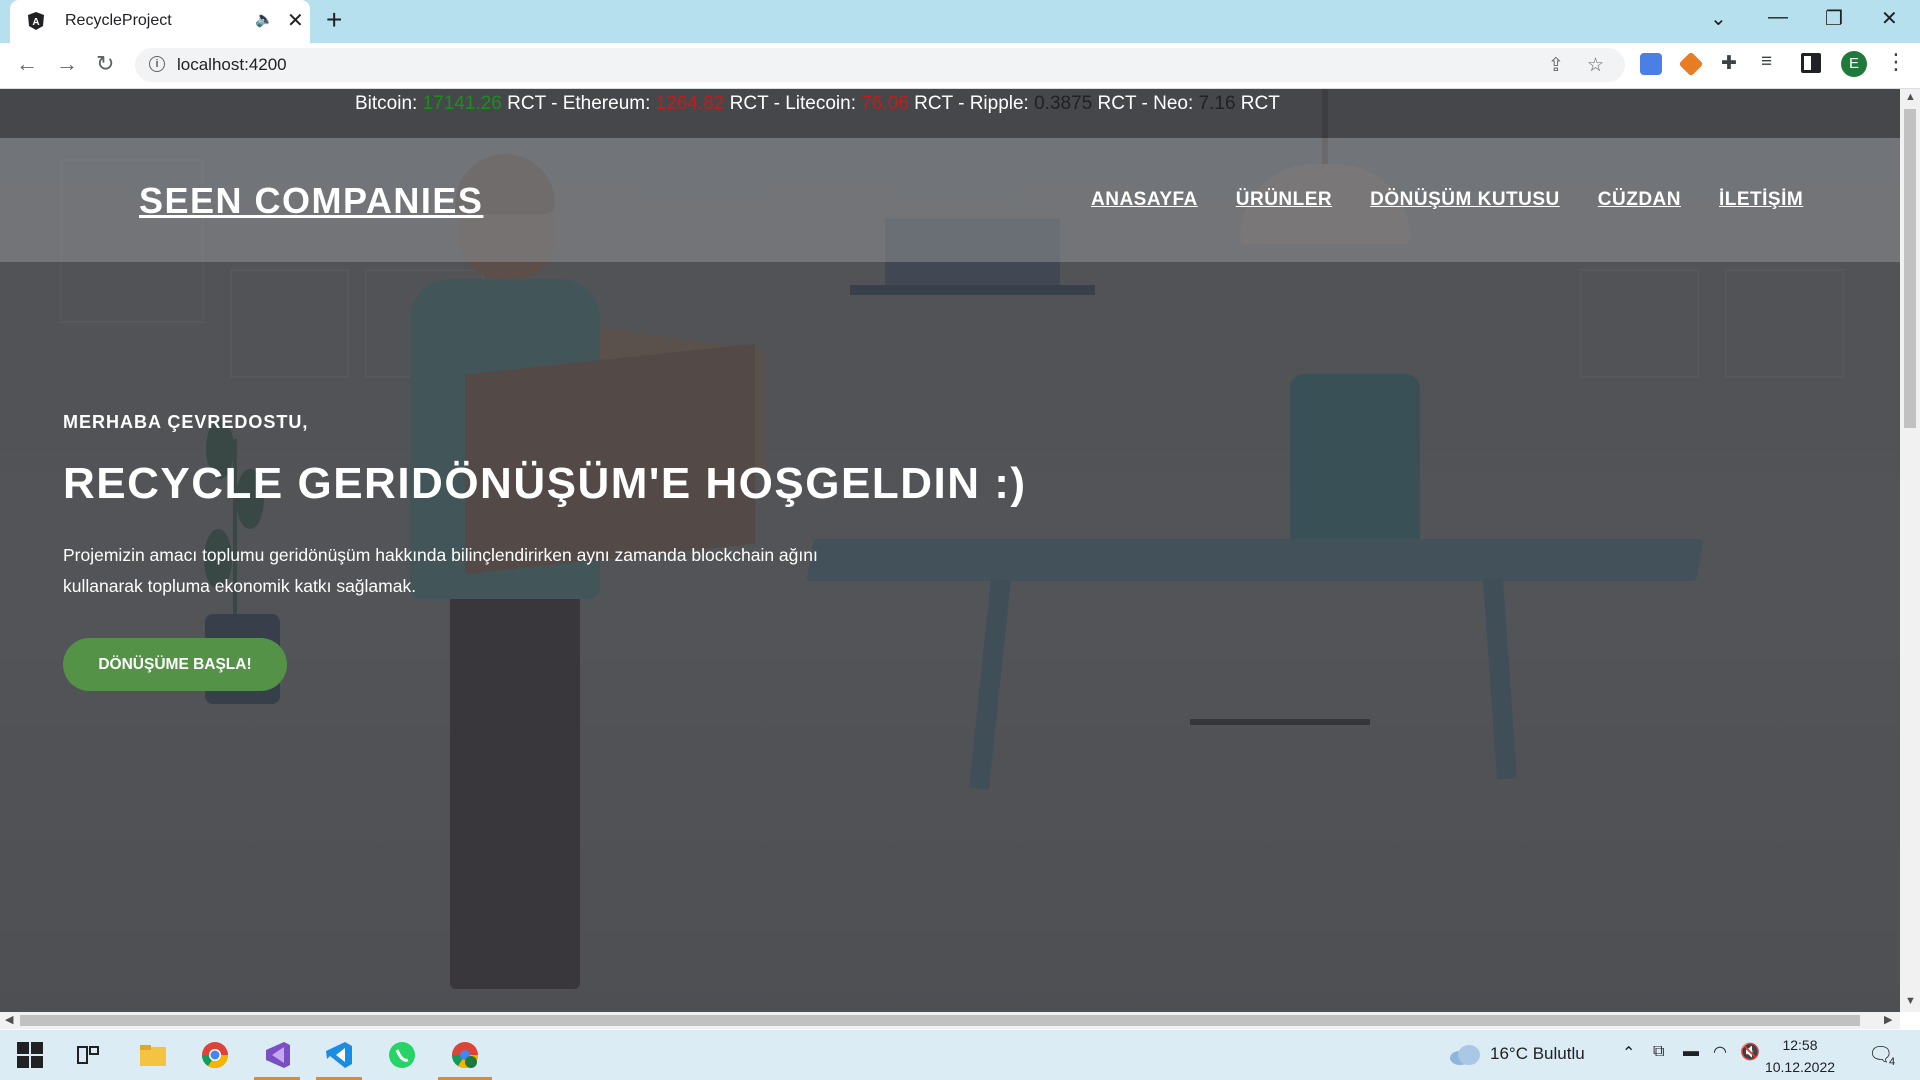 The image size is (1920, 1080). What do you see at coordinates (462, 103) in the screenshot?
I see `ticker-coin-value: 17141.26` at bounding box center [462, 103].